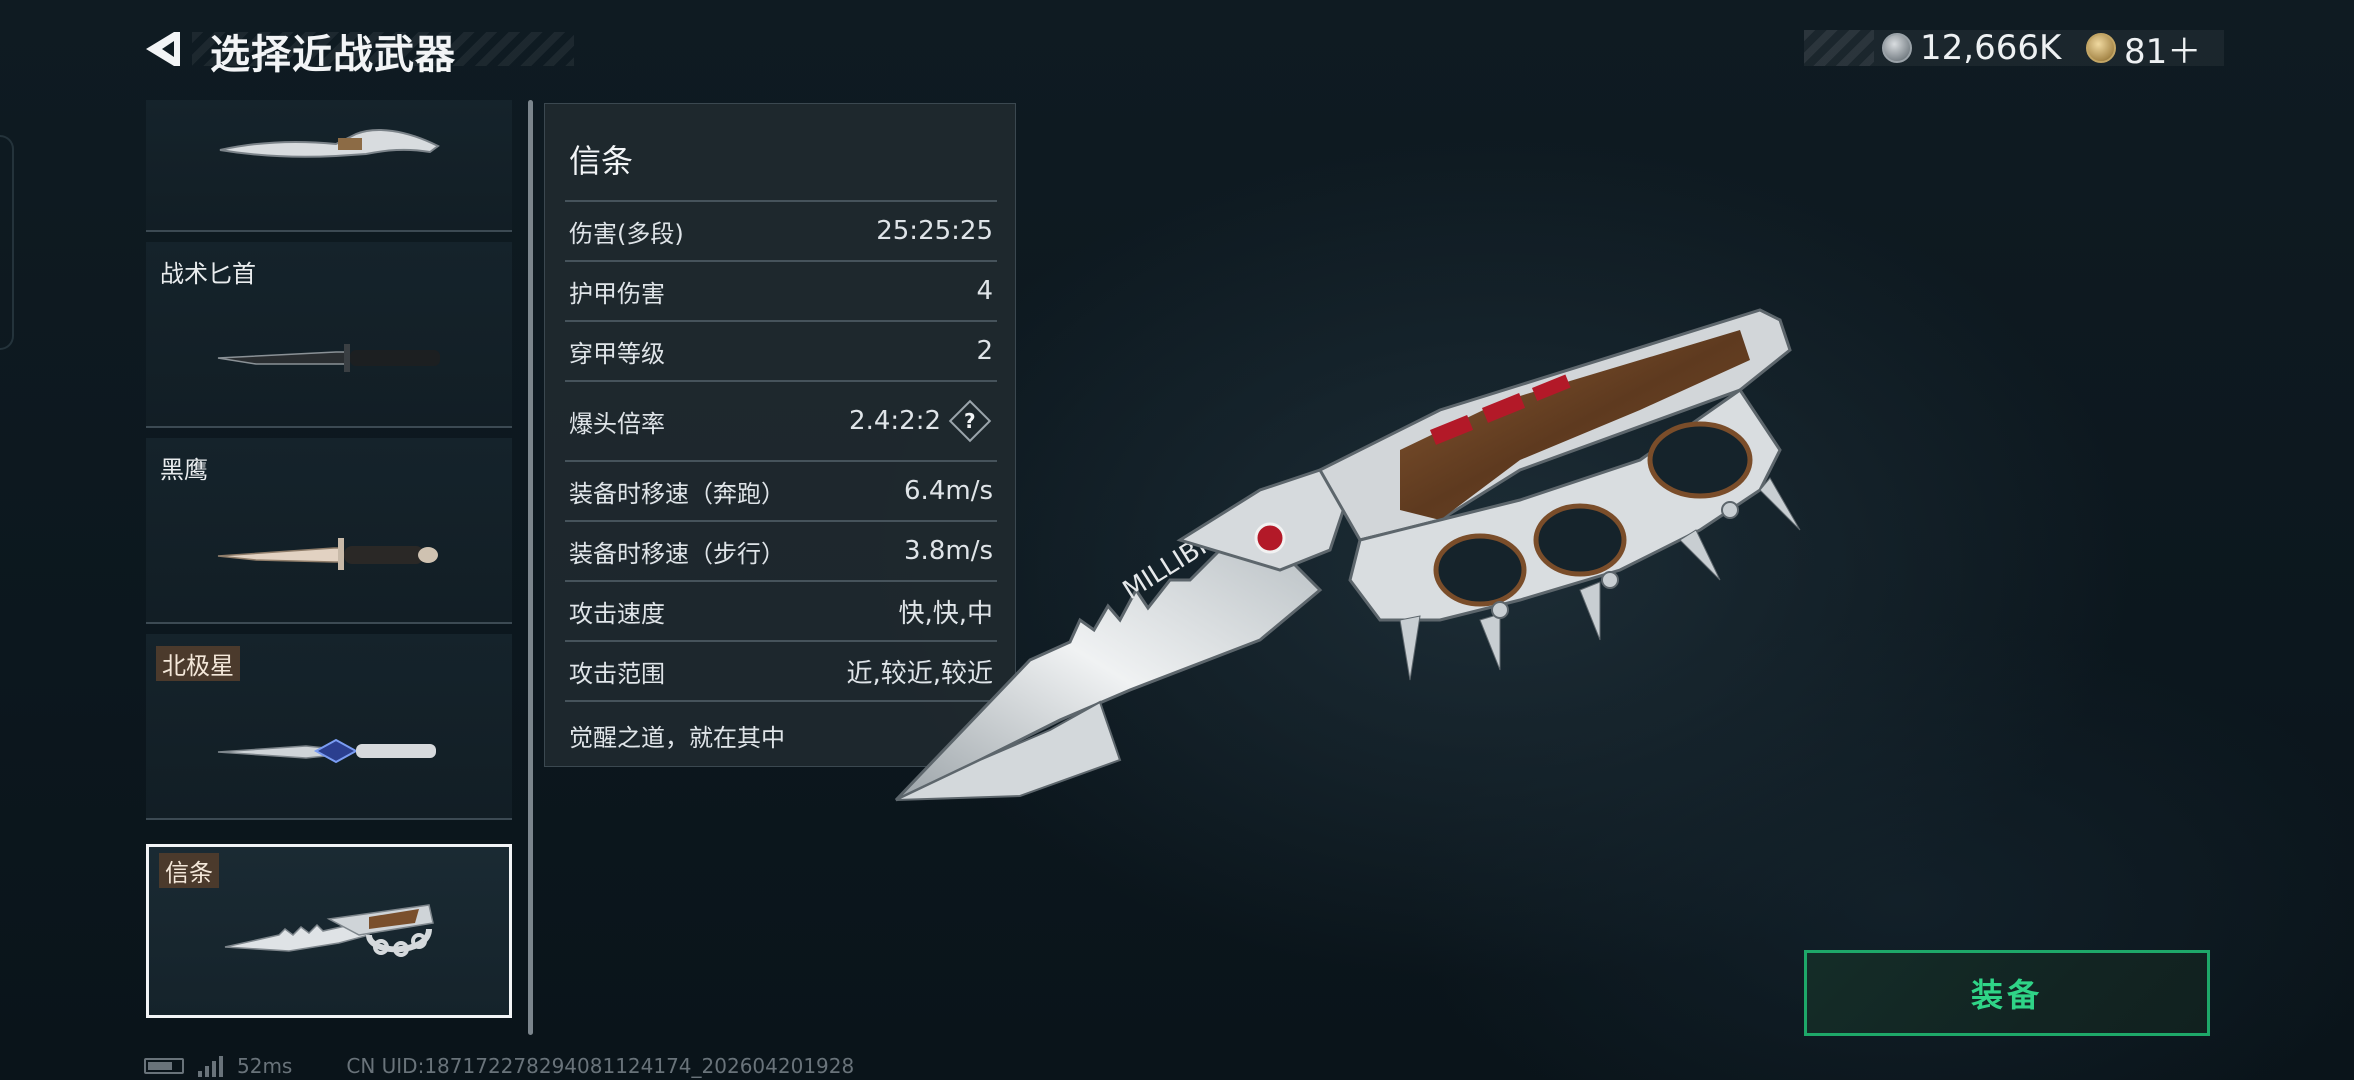 This screenshot has height=1080, width=2354. What do you see at coordinates (2101, 48) in the screenshot?
I see `gold-coin-icon` at bounding box center [2101, 48].